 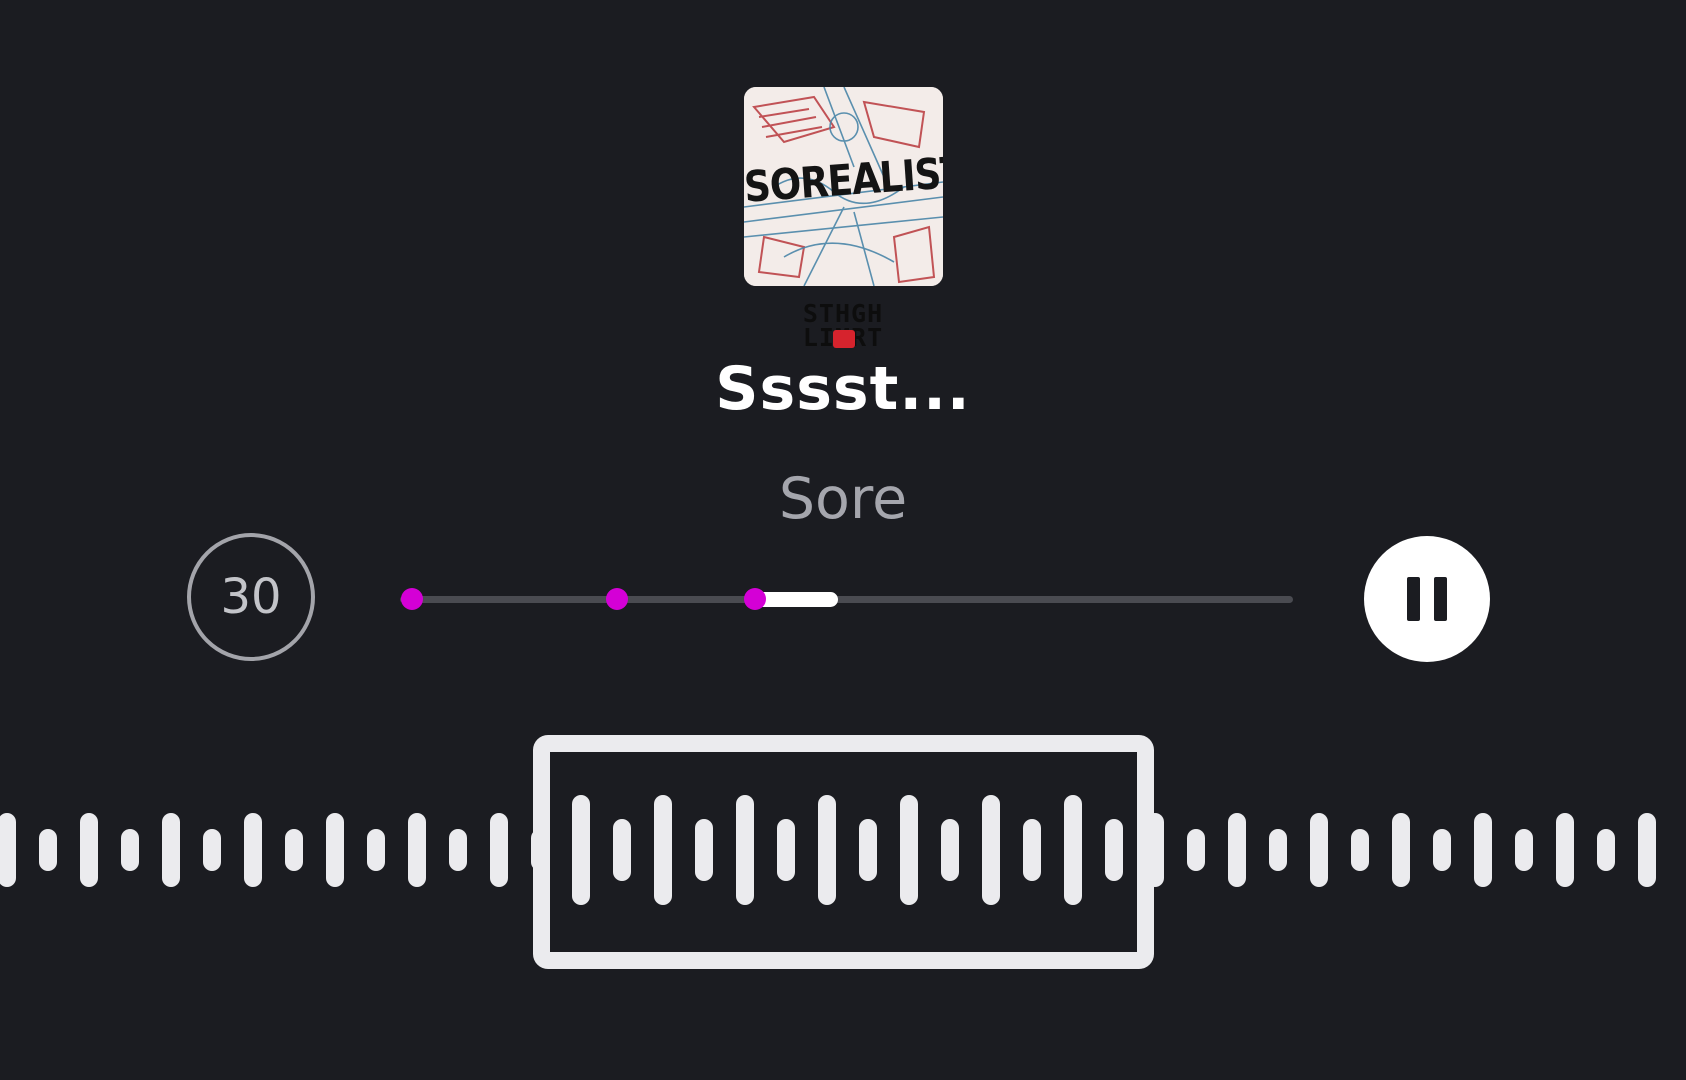 What do you see at coordinates (1413, 599) in the screenshot?
I see `pause-icon-bar-left` at bounding box center [1413, 599].